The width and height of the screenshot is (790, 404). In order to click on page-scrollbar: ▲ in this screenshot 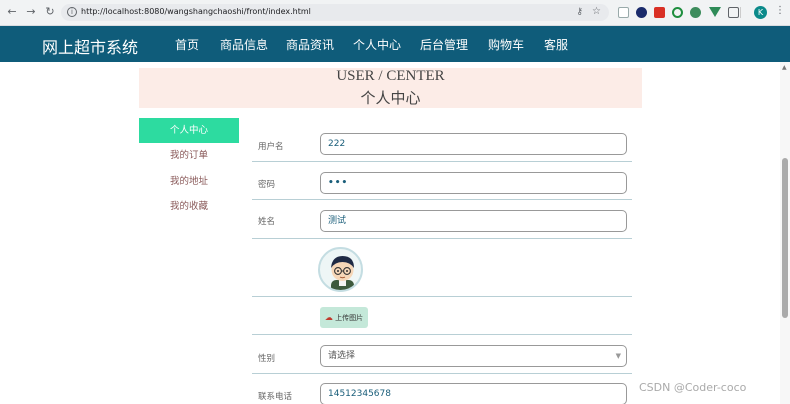, I will do `click(785, 233)`.